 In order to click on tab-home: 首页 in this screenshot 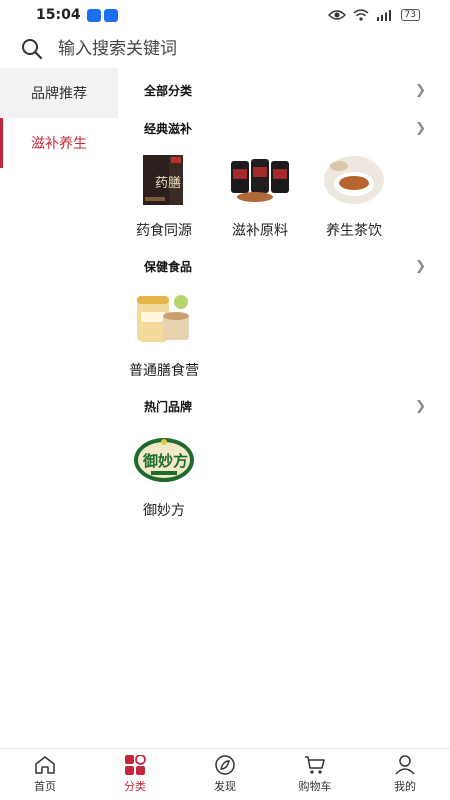, I will do `click(45, 774)`.